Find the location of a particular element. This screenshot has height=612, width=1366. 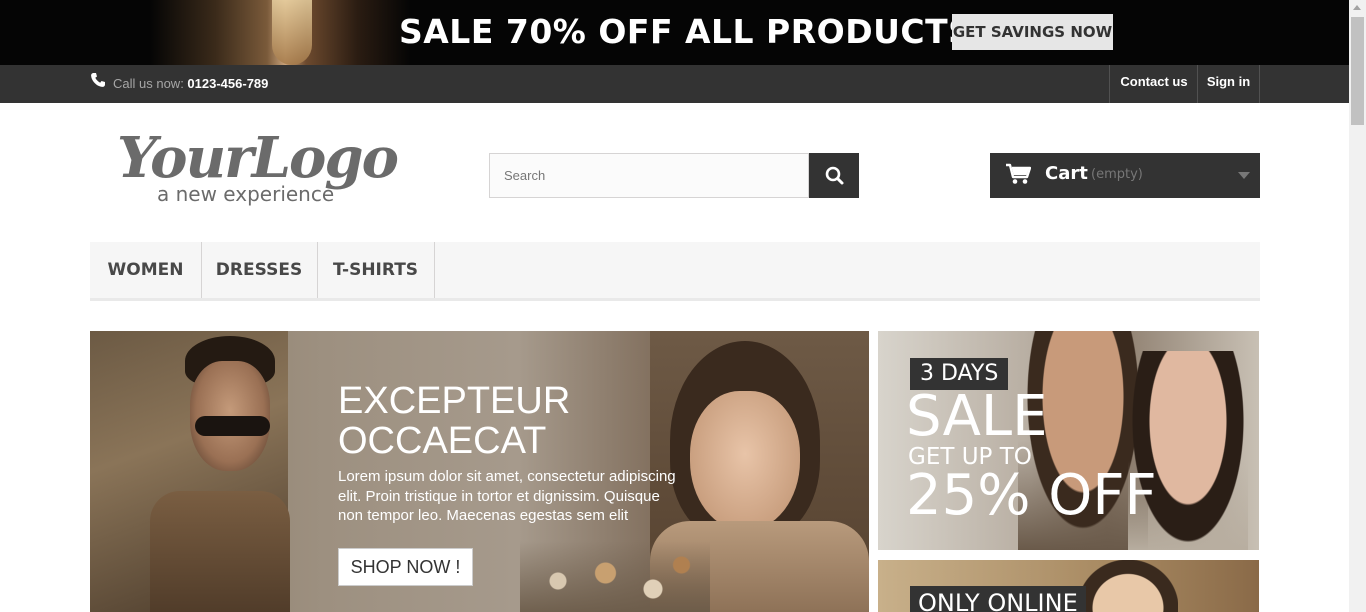

call-us-text: Call us now: 0123-456-789 is located at coordinates (190, 83).